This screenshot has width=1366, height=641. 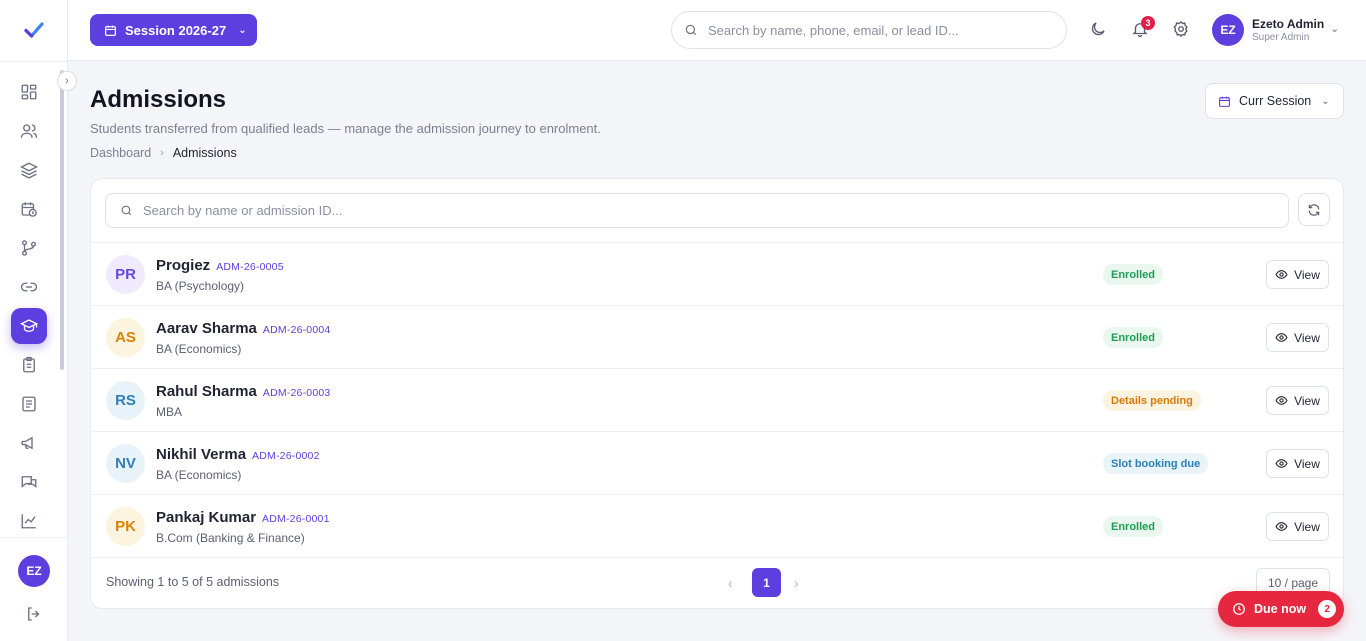 I want to click on sidebar-item-users, so click(x=29, y=131).